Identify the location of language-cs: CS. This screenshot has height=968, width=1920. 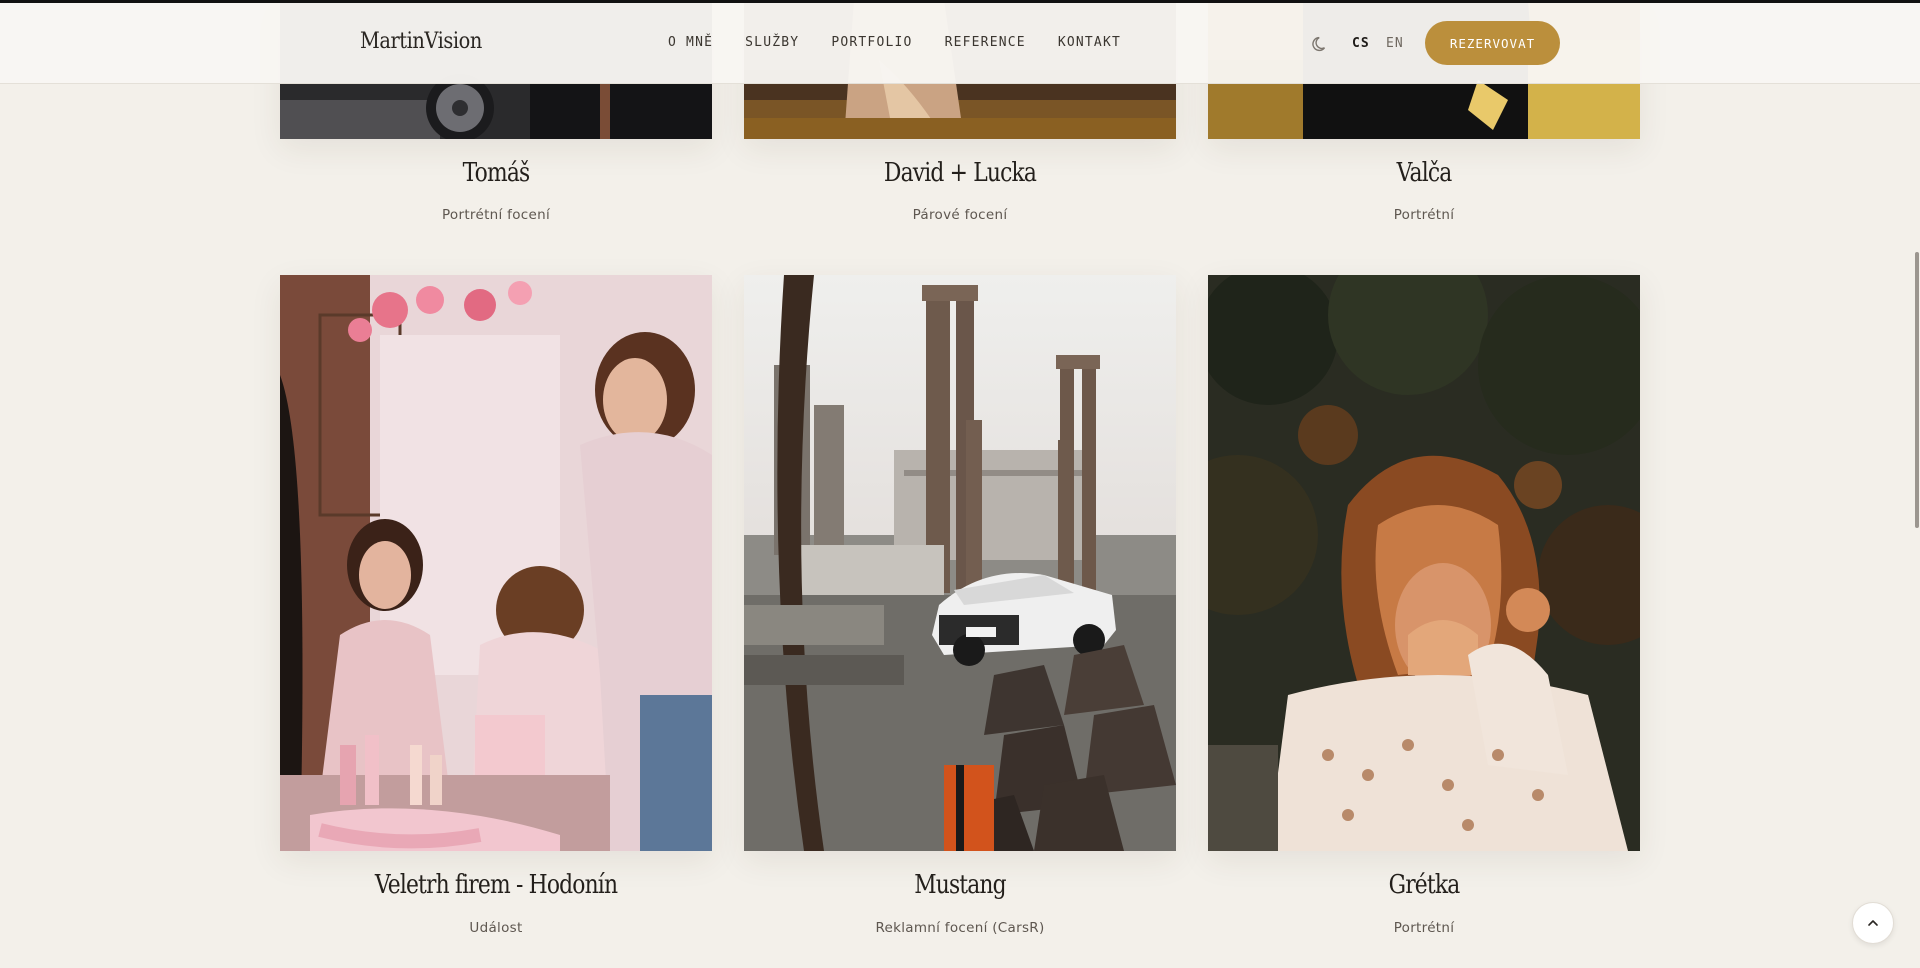
(1361, 43).